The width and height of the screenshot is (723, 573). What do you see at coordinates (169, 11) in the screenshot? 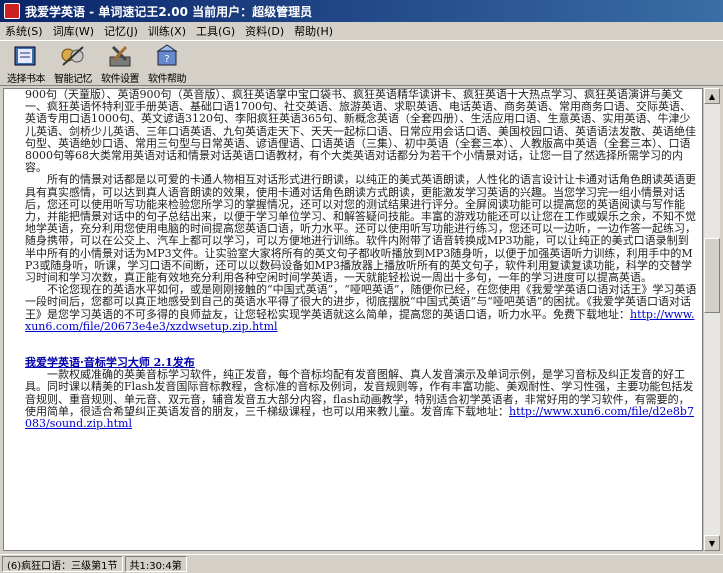
I see `window-title: 我爱学英语 - 单词速记王2.00 当前用户：超级管理员` at bounding box center [169, 11].